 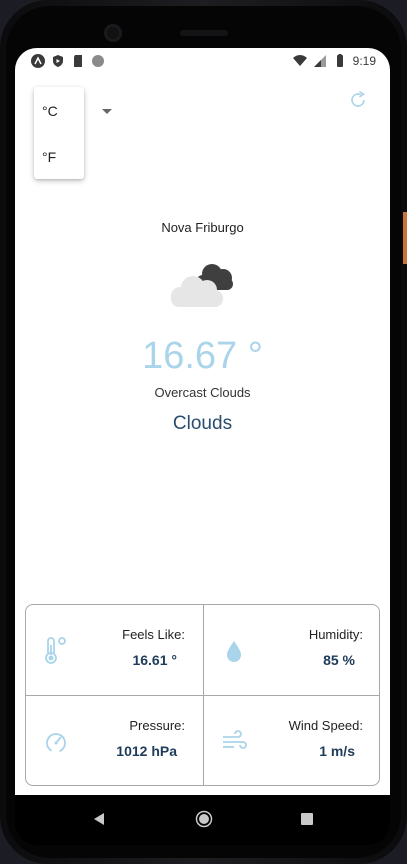 What do you see at coordinates (202, 356) in the screenshot?
I see `current-temperature: 16.67 °` at bounding box center [202, 356].